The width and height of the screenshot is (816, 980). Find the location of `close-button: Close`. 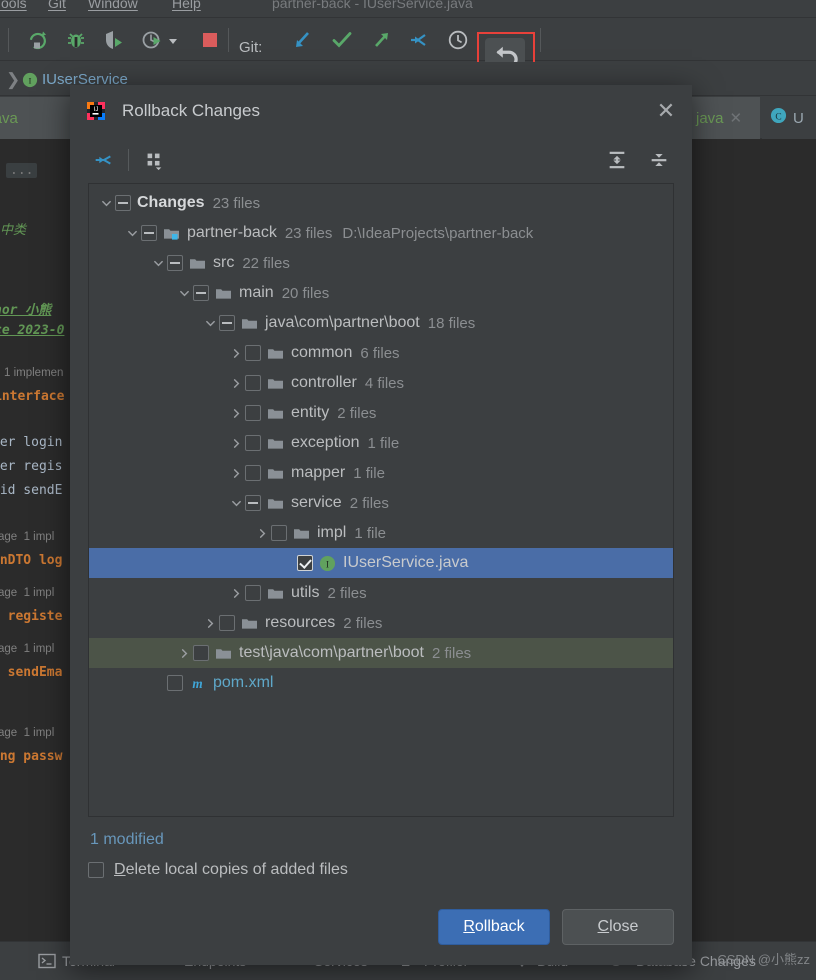

close-button: Close is located at coordinates (618, 927).